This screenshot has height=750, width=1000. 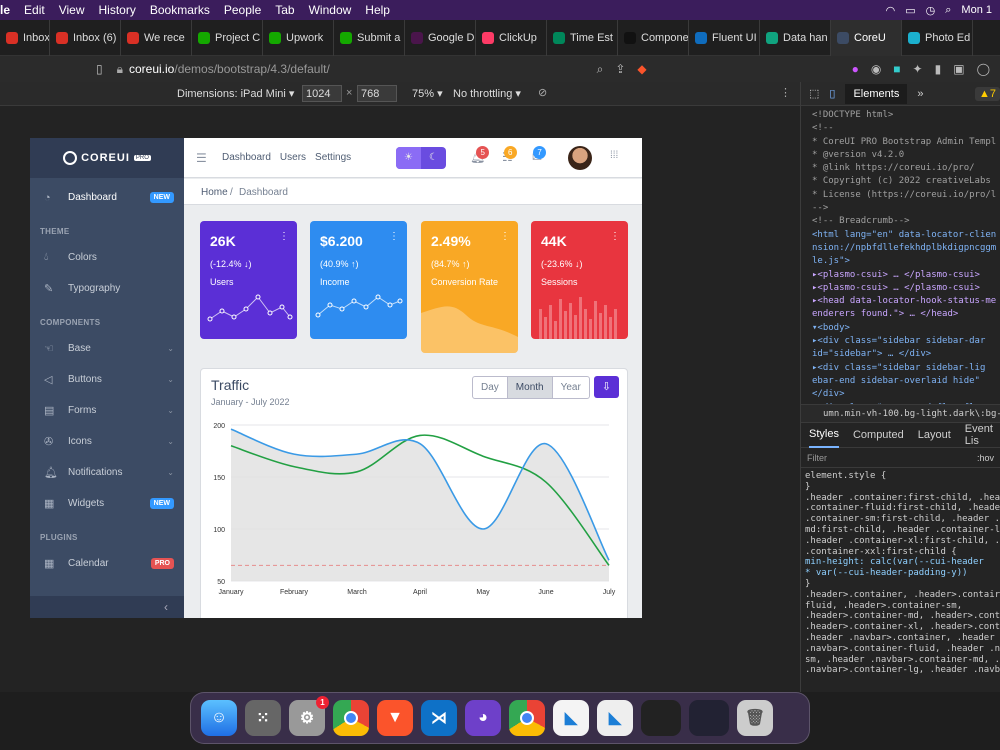 I want to click on browser-tab: We rece, so click(x=156, y=37).